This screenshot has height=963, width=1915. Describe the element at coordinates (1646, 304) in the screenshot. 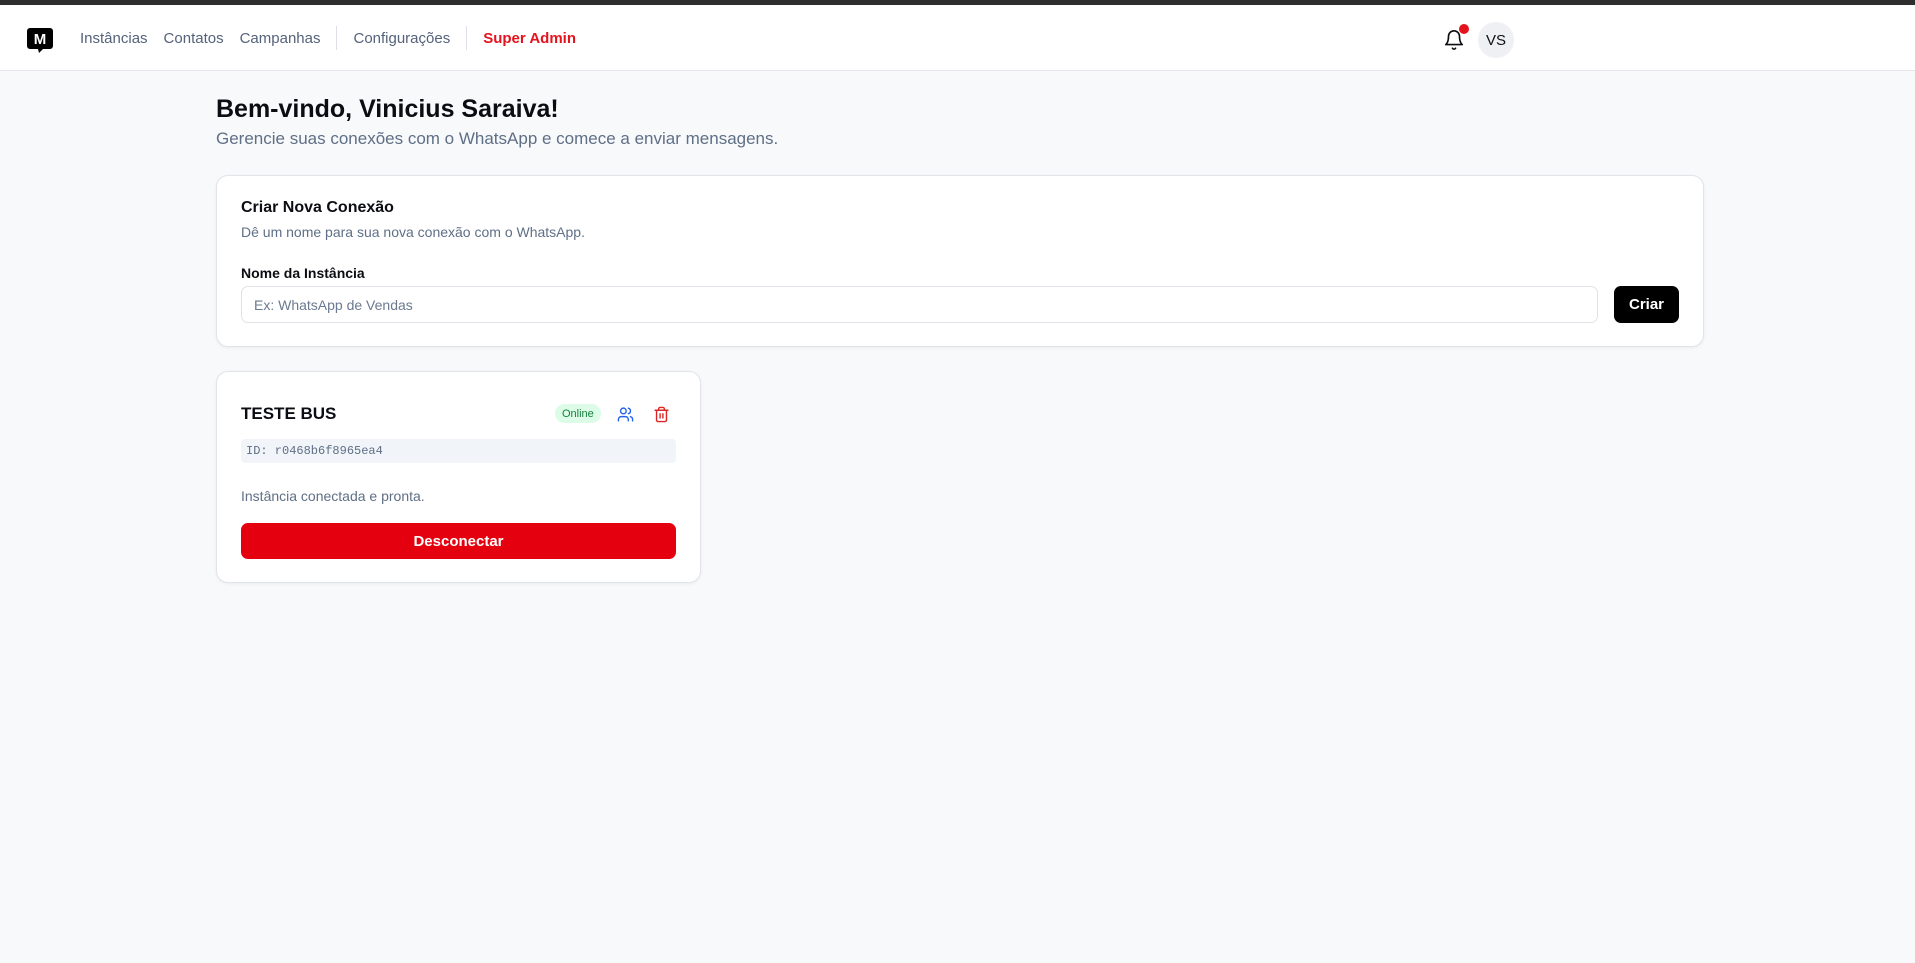

I see `create-button: Criar` at that location.